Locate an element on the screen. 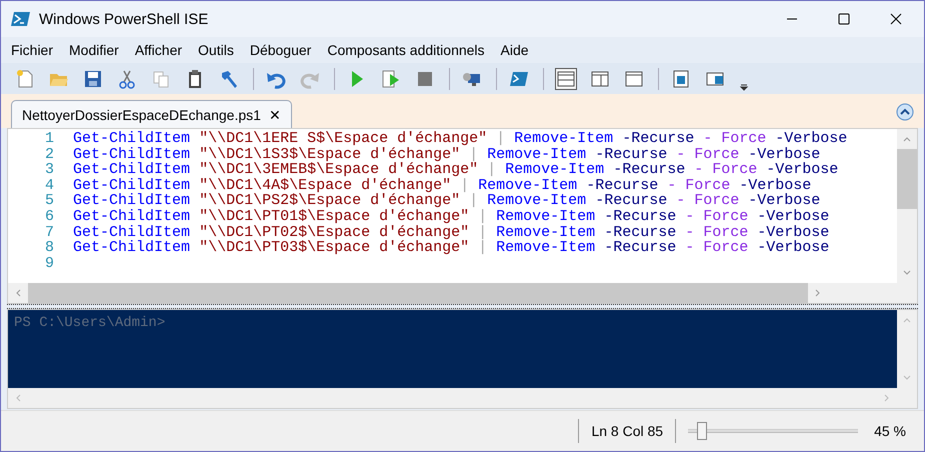 The height and width of the screenshot is (452, 925). menu-item: Afficher is located at coordinates (158, 50).